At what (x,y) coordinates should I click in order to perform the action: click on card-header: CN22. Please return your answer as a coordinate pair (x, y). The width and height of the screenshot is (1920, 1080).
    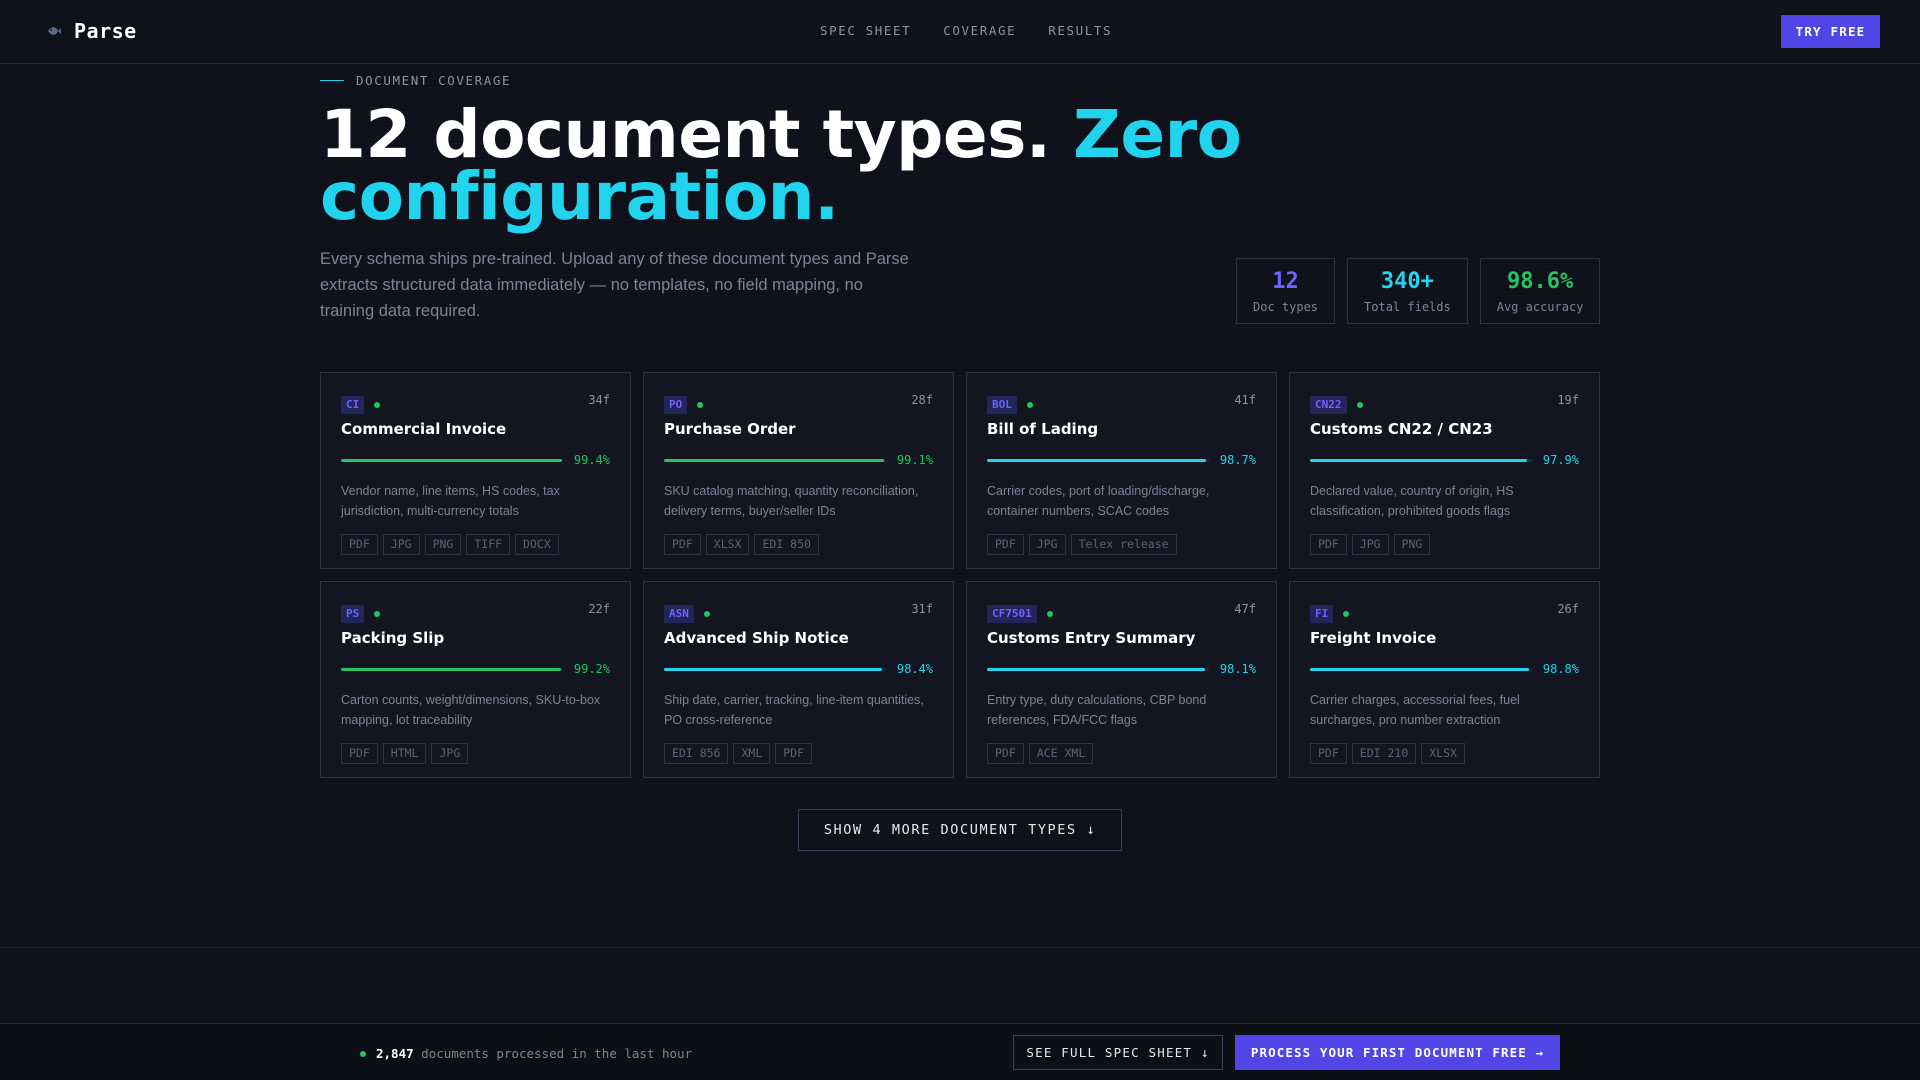
    Looking at the image, I should click on (1444, 405).